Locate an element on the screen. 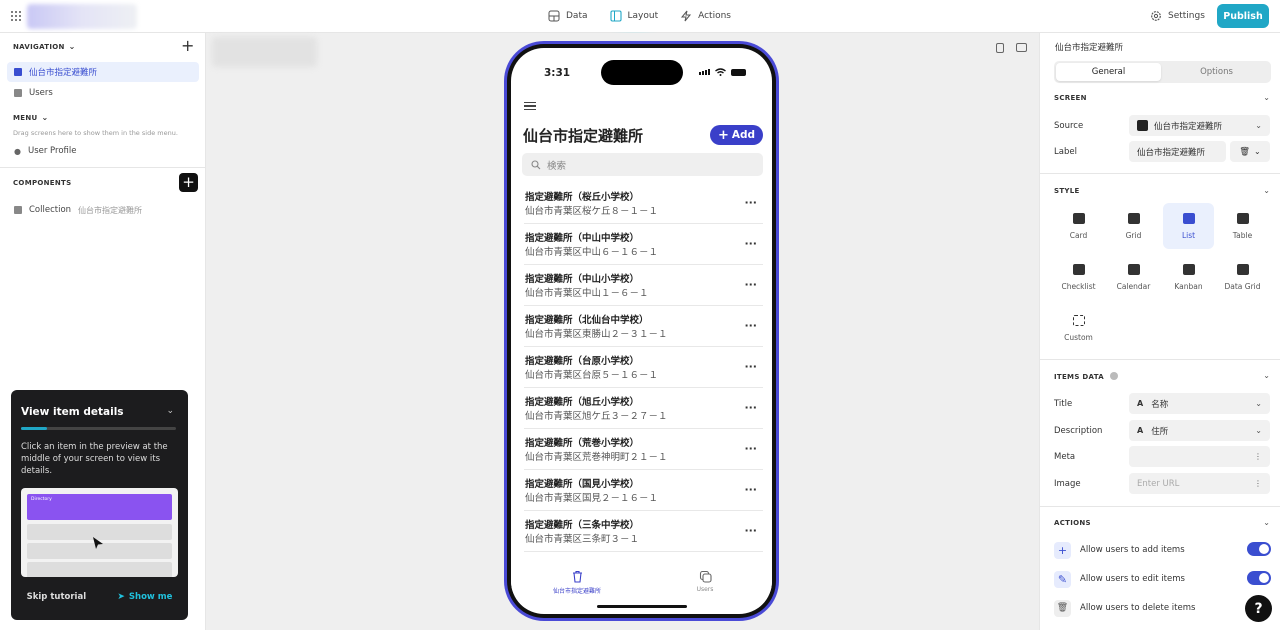  tab-actions: Actions is located at coordinates (705, 16).